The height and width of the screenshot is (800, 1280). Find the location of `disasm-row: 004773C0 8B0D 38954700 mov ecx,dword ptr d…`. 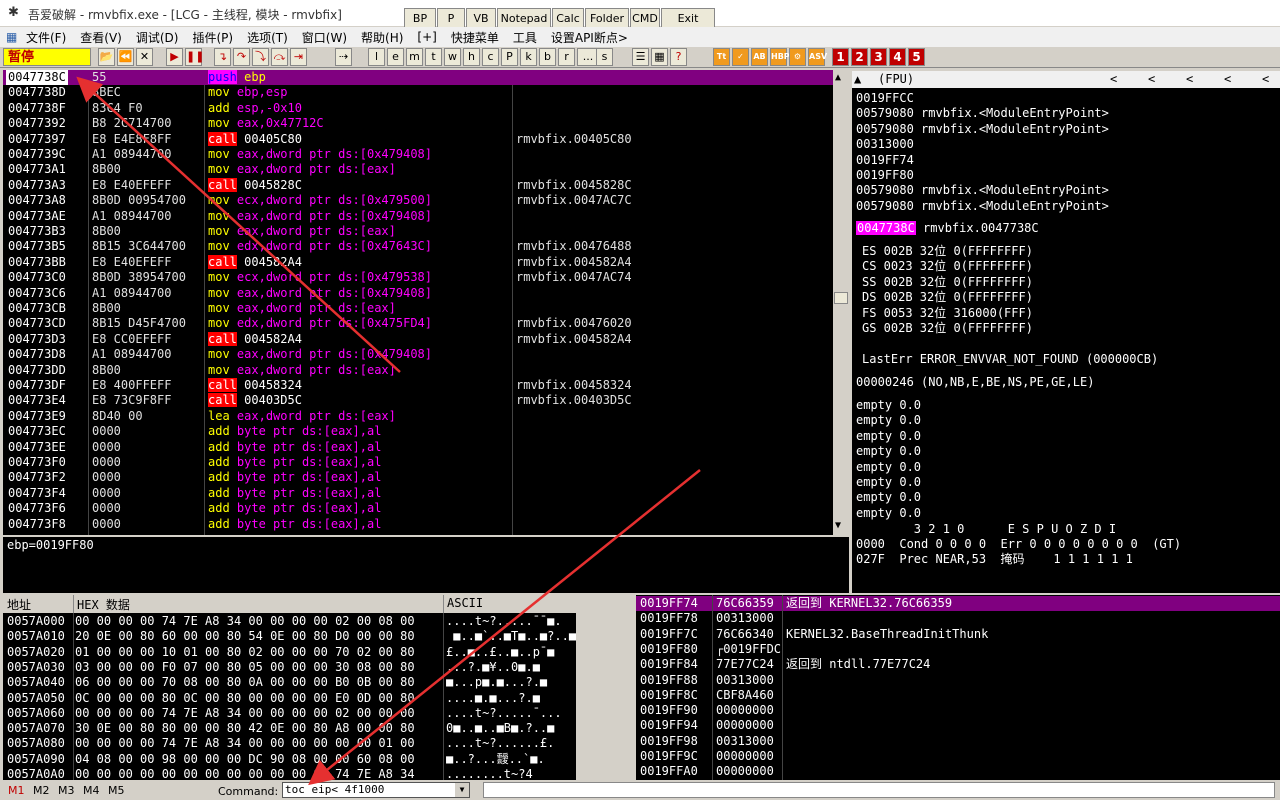

disasm-row: 004773C0 8B0D 38954700 mov ecx,dword ptr d… is located at coordinates (418, 277).